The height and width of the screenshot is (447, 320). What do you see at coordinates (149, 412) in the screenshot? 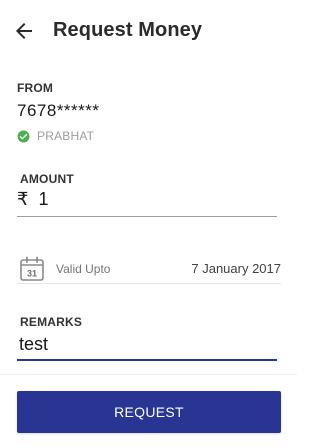
I see `request-button: REQUEST` at bounding box center [149, 412].